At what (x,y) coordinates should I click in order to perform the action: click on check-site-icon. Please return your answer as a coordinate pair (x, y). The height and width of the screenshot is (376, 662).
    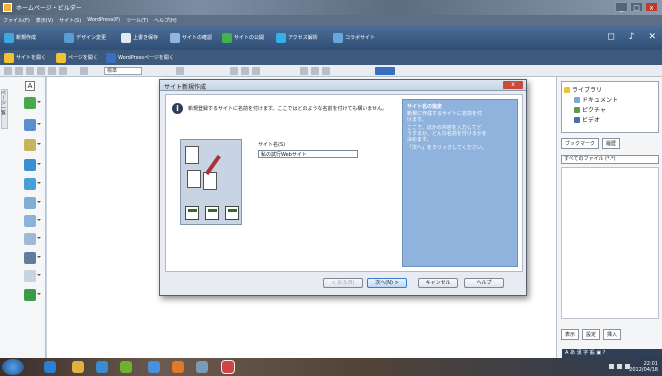
    Looking at the image, I should click on (175, 37).